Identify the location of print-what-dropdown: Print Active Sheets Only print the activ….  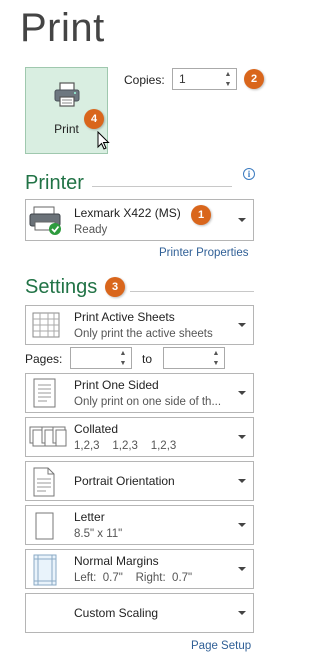
(139, 325).